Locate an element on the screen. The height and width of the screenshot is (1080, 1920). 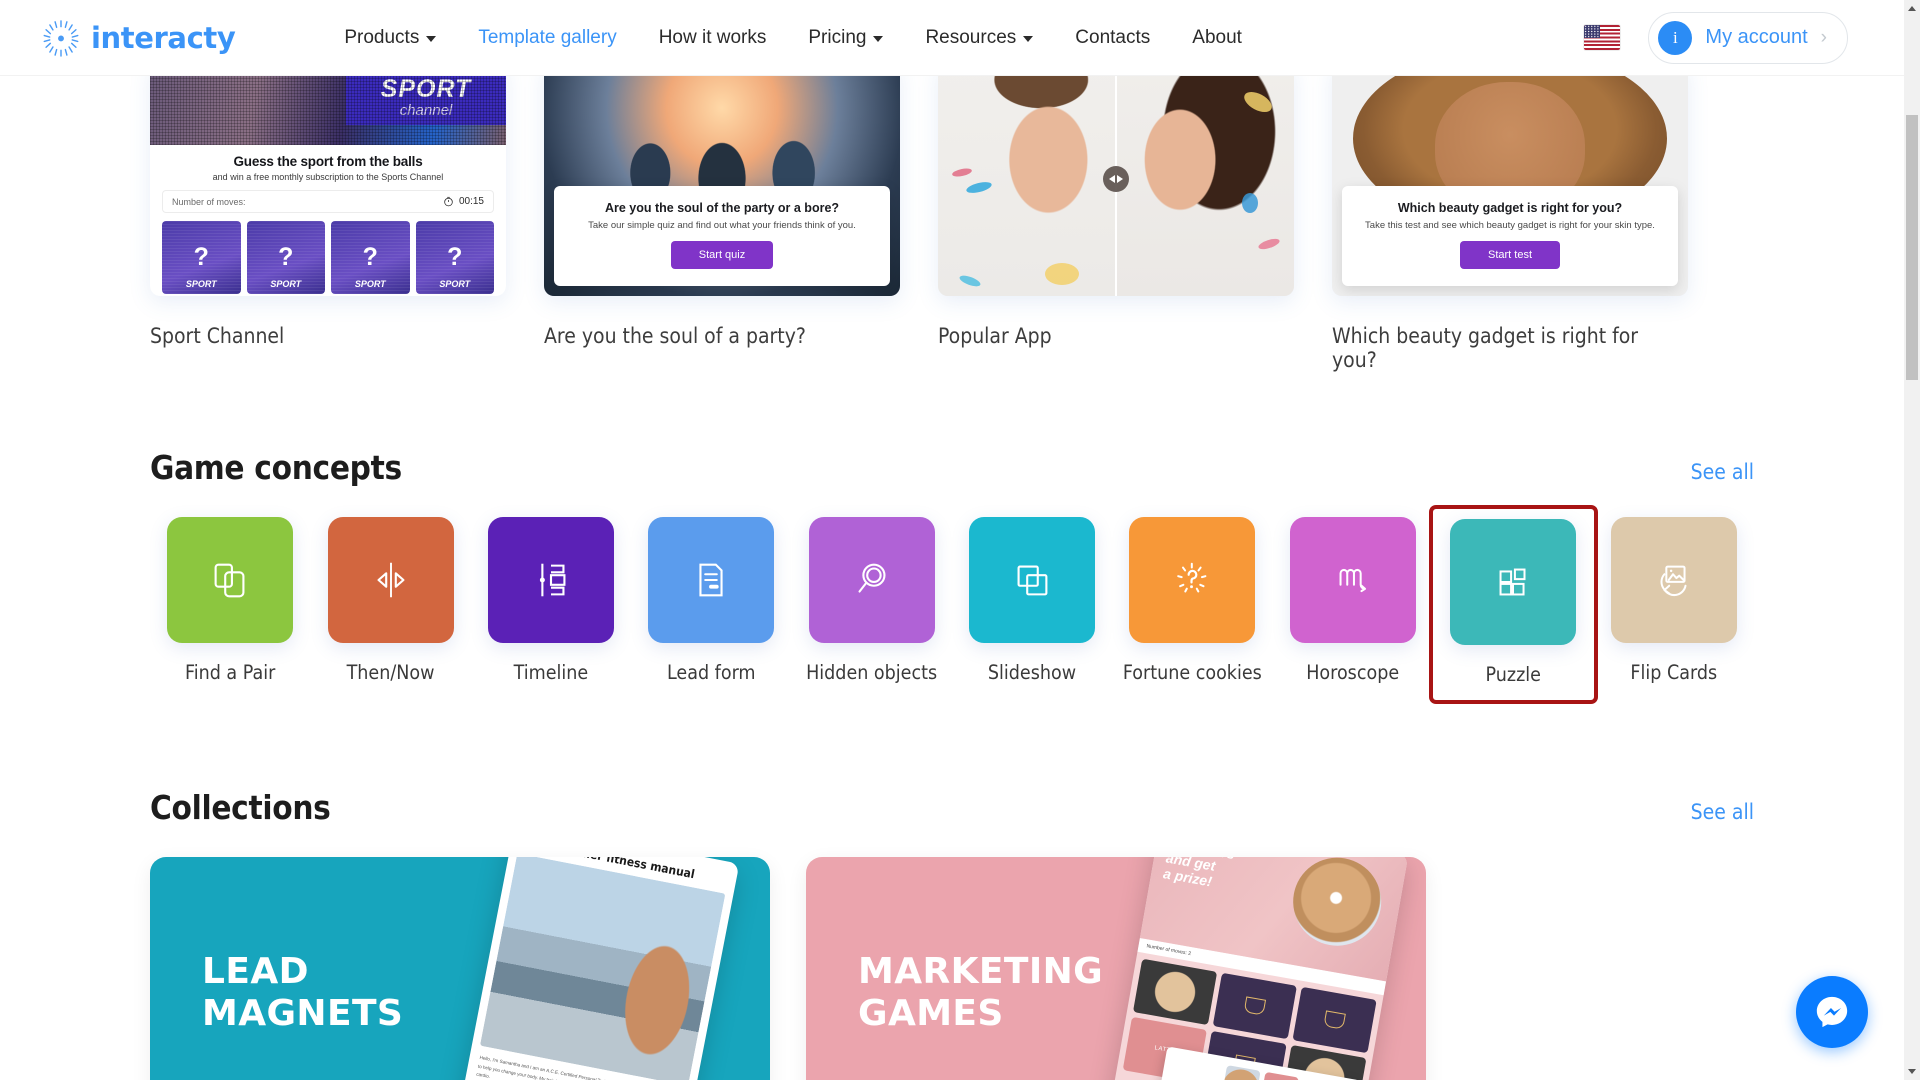
avatar: i is located at coordinates (1675, 37).